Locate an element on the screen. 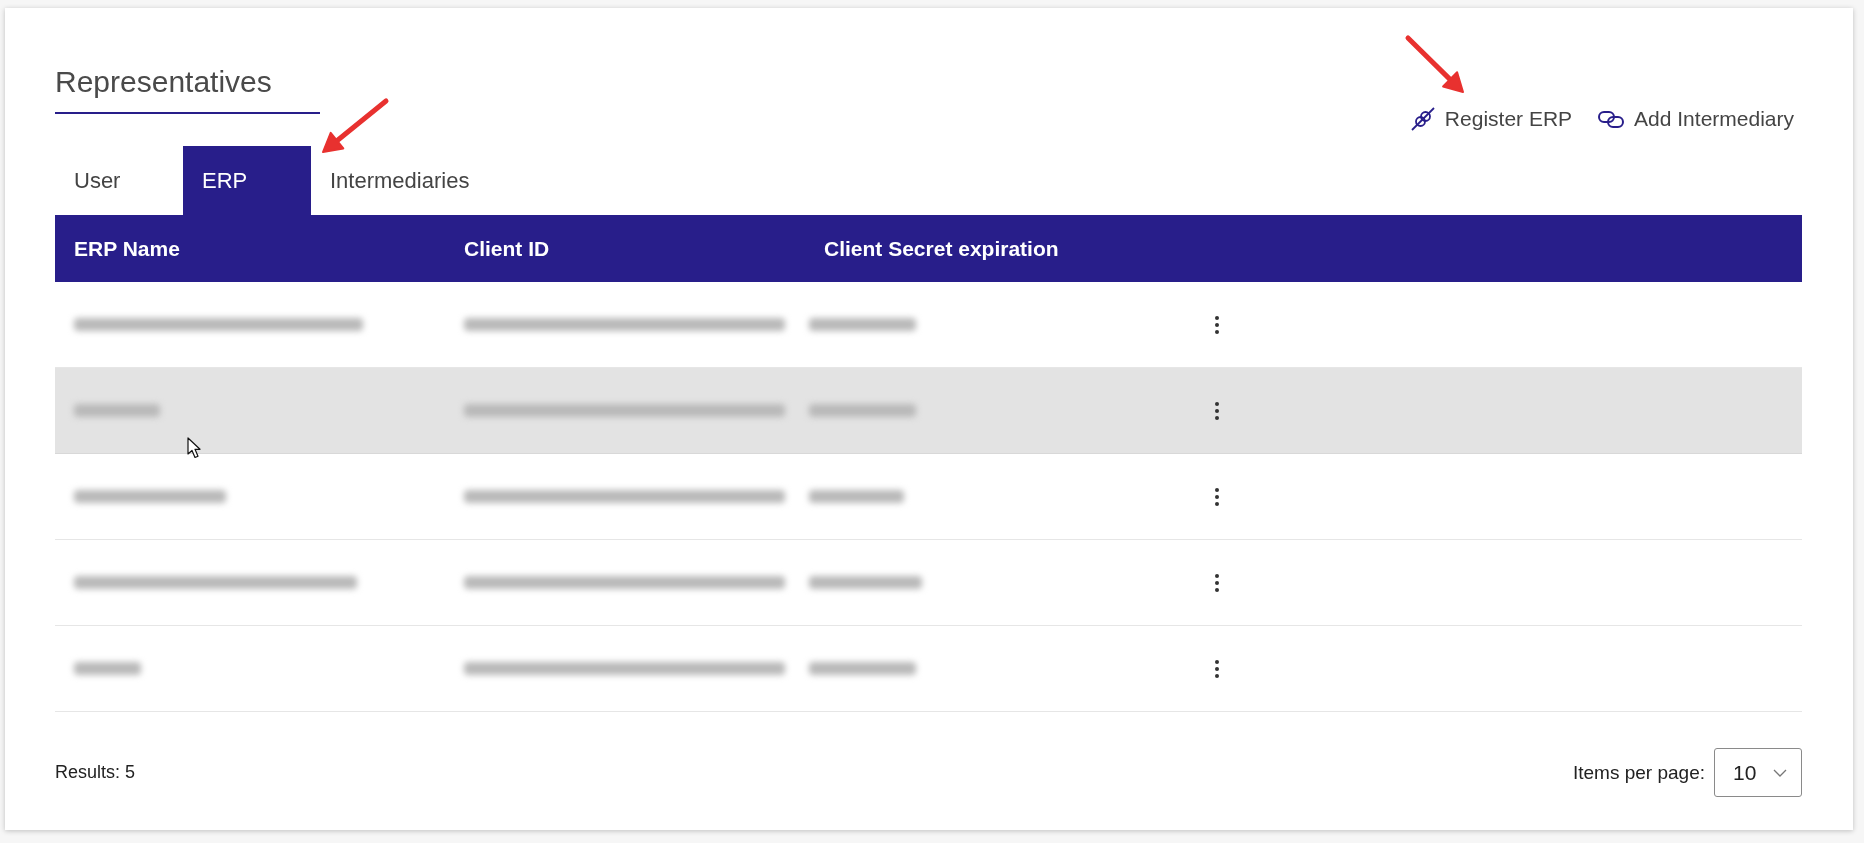 The image size is (1864, 843). column-header: Client ID is located at coordinates (507, 248).